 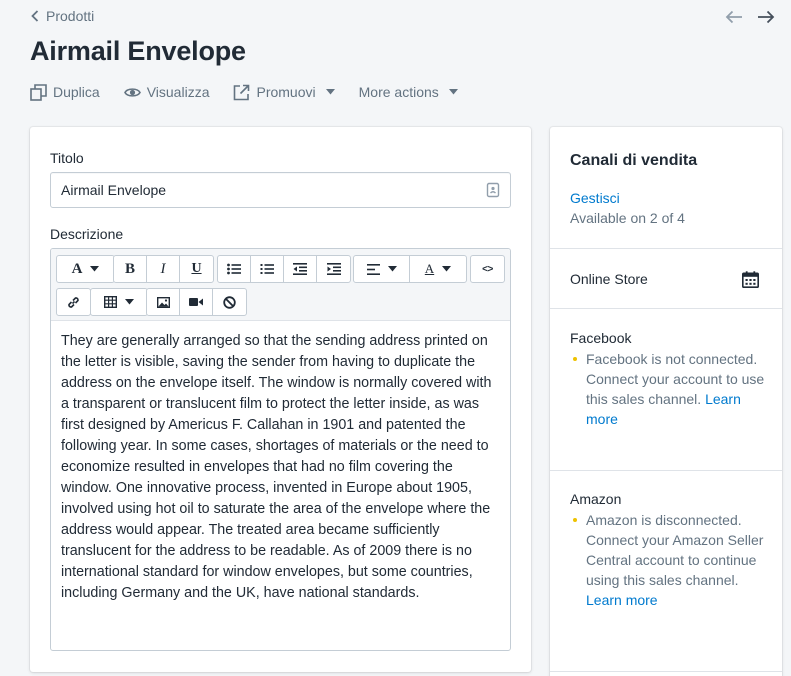 I want to click on indent-button, so click(x=333, y=269).